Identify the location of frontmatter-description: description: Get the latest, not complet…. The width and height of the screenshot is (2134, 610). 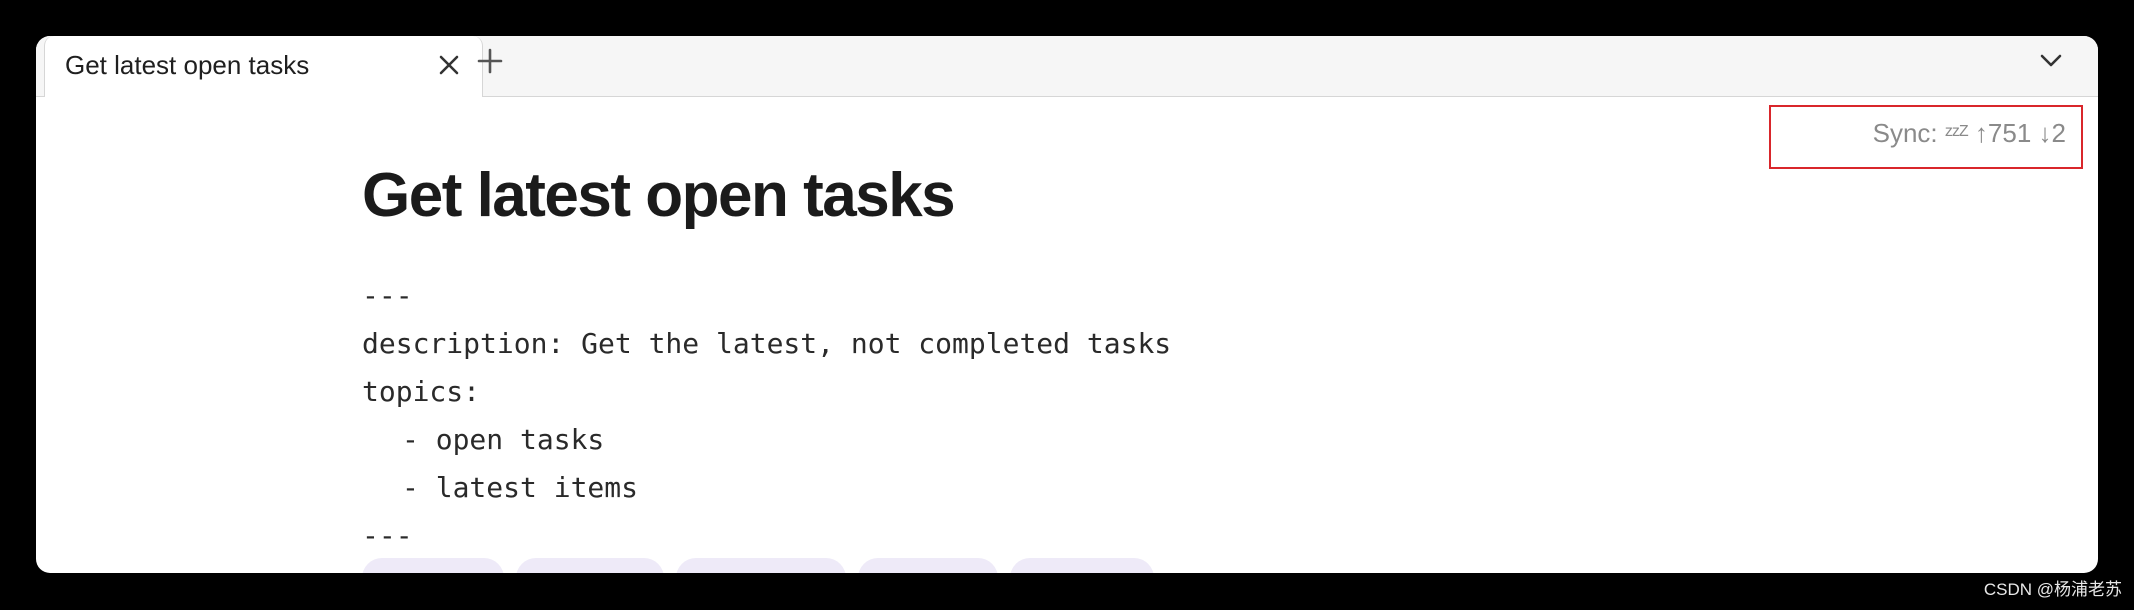
(767, 343).